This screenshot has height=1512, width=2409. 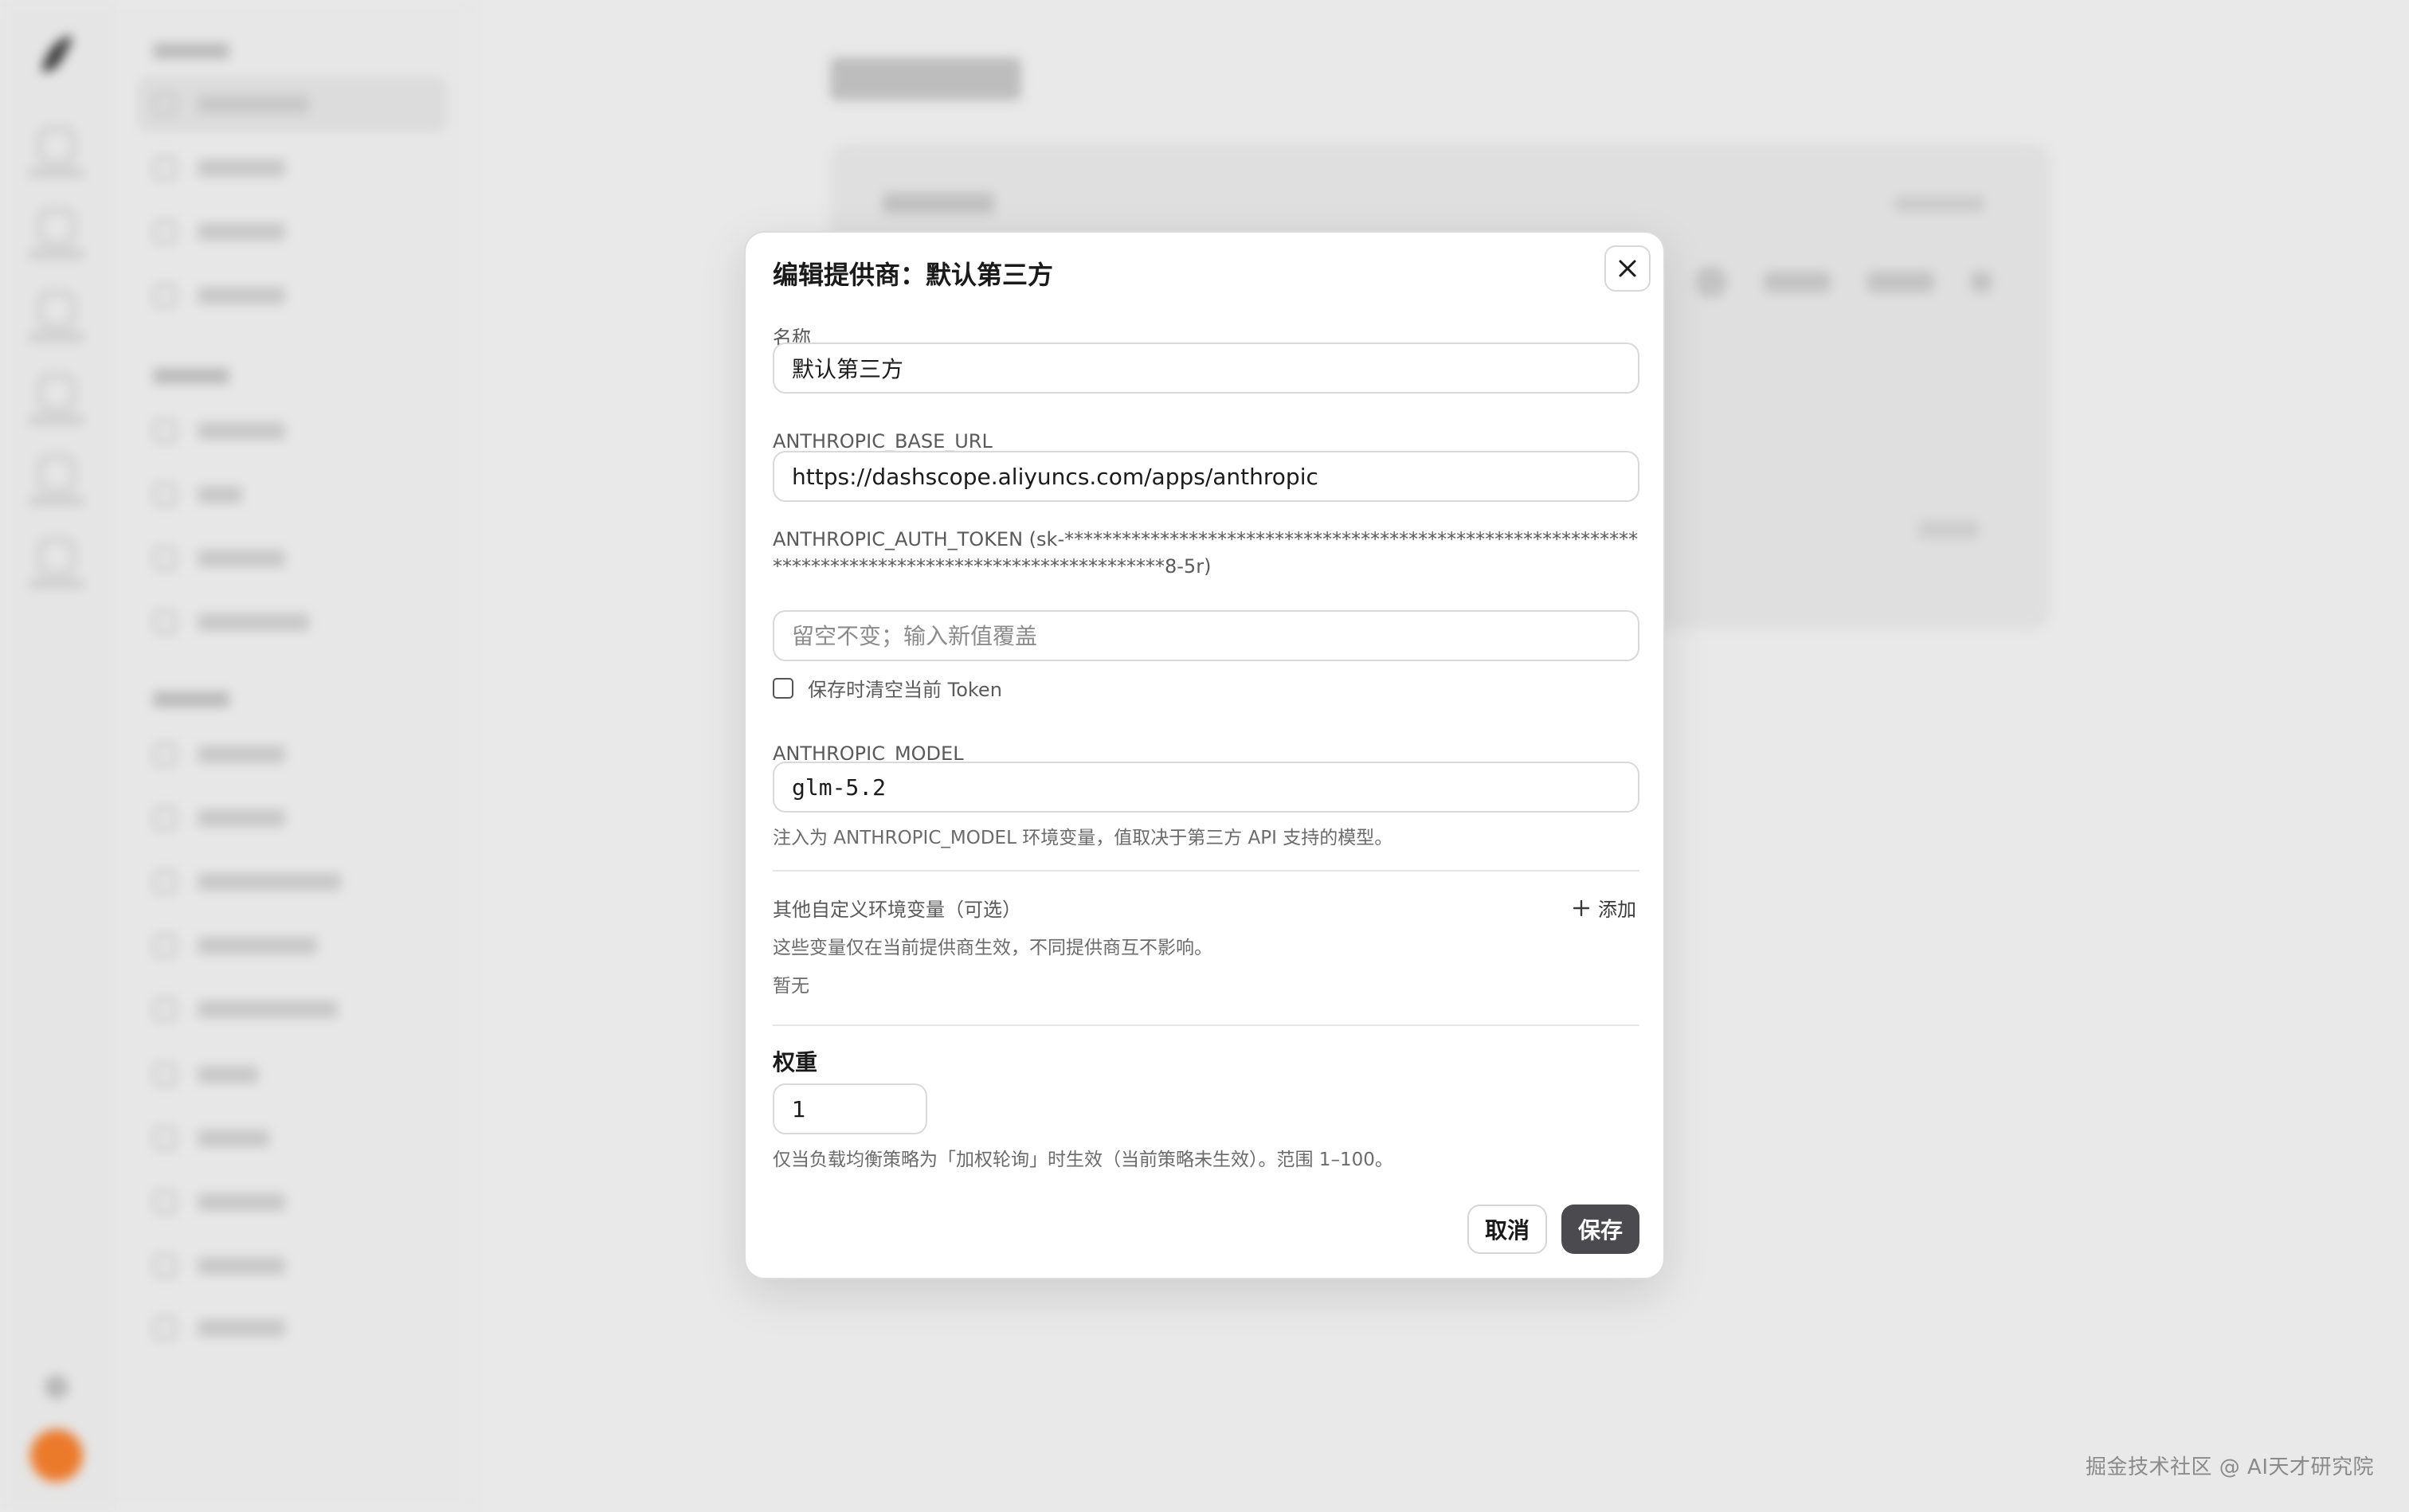 What do you see at coordinates (1206, 477) in the screenshot?
I see `base-url-input` at bounding box center [1206, 477].